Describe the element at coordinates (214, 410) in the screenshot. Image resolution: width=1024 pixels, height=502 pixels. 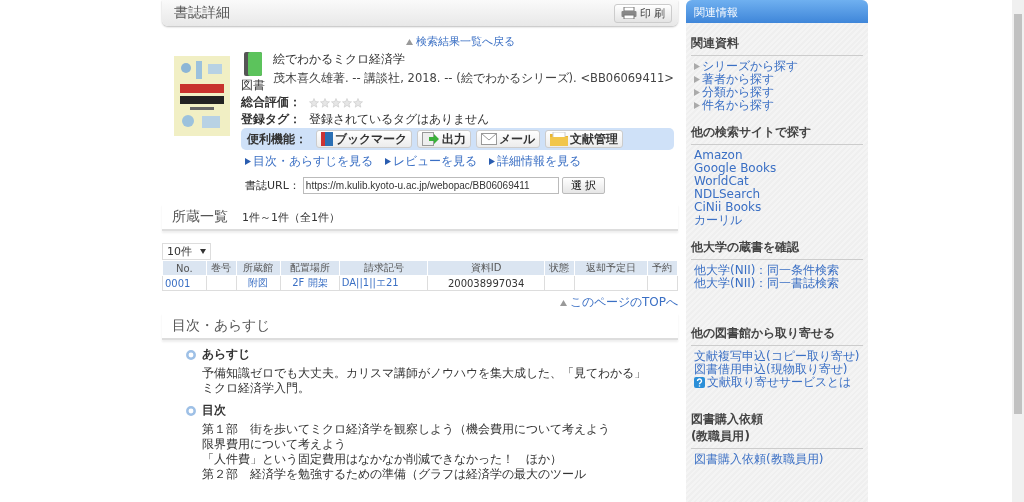
I see `subsection-heading: 目次` at that location.